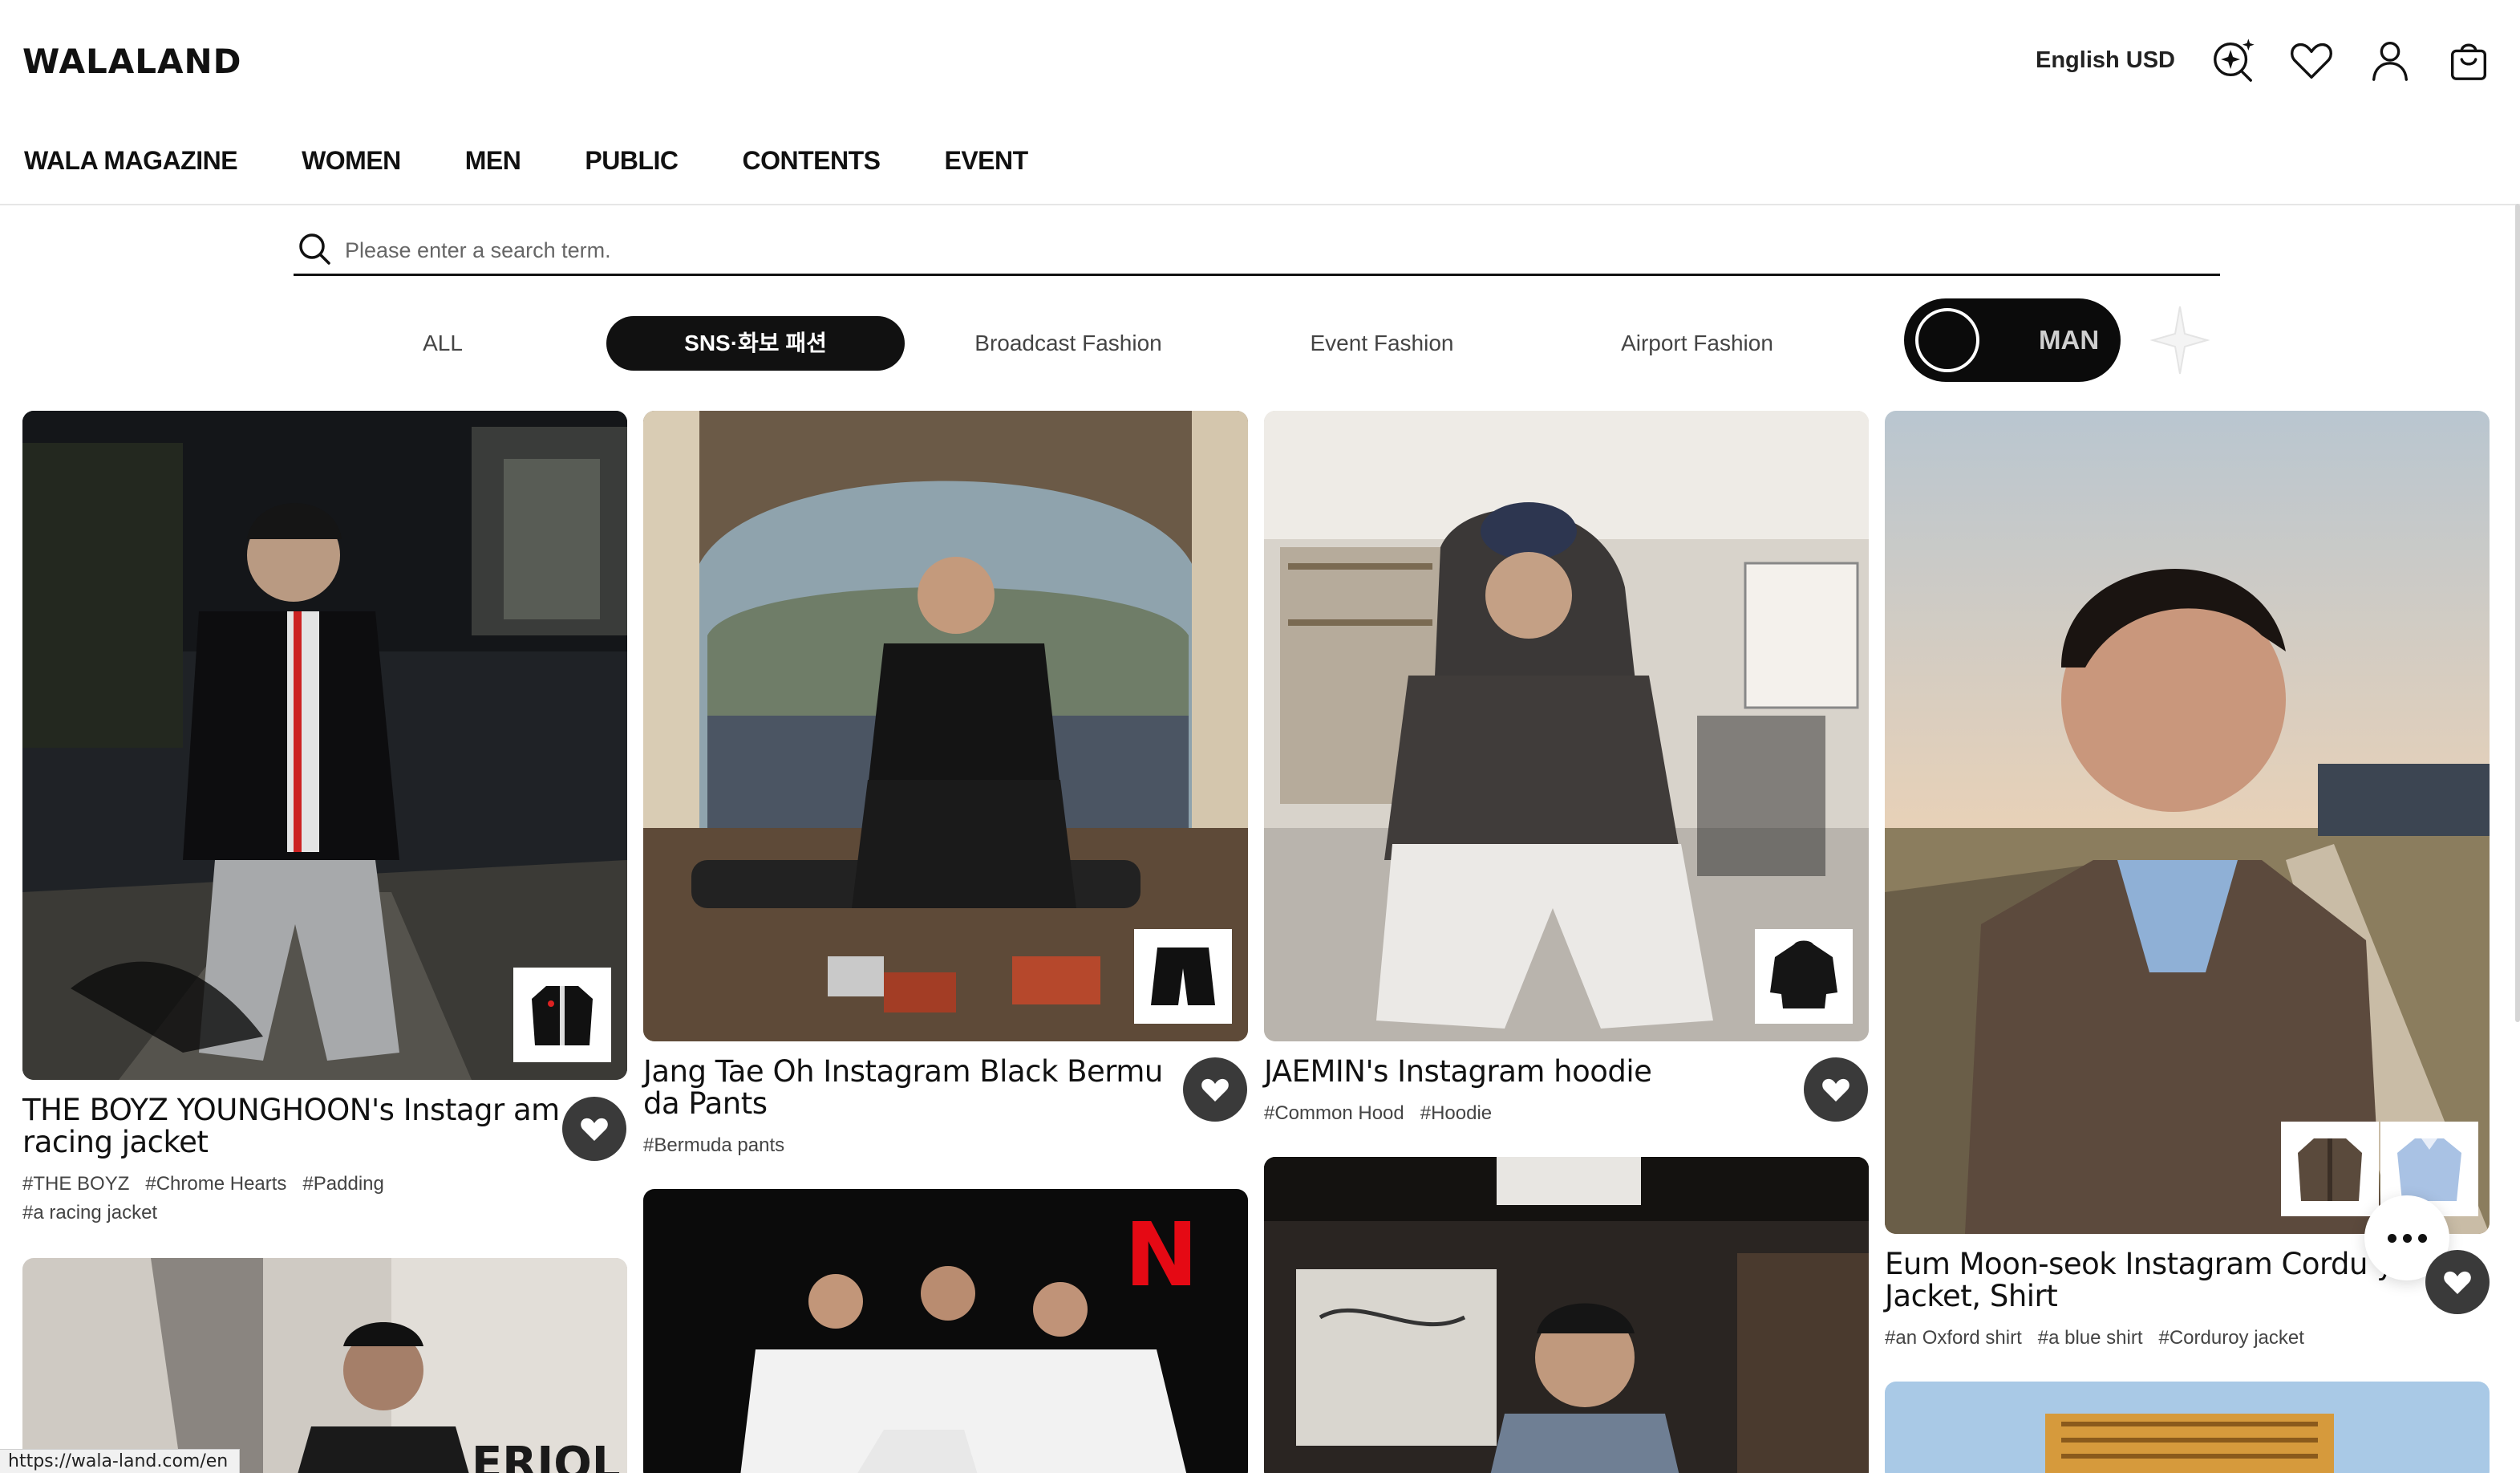 The image size is (2520, 1473). I want to click on shopping-bag-icon, so click(2469, 60).